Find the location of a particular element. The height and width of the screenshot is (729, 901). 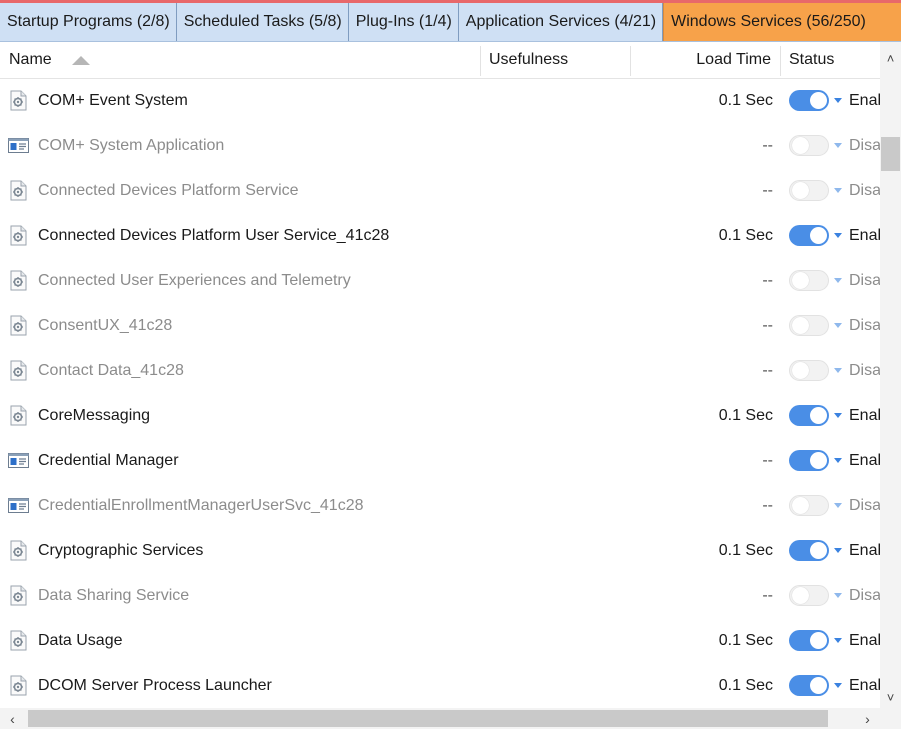

column-header-name: Name is located at coordinates (244, 60).